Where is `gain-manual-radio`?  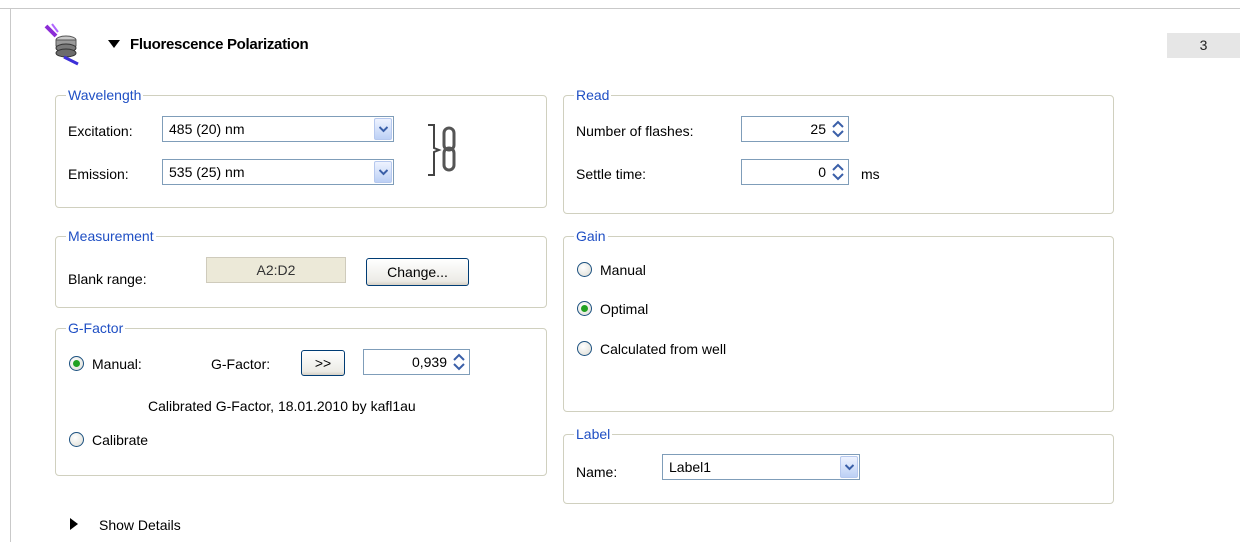 gain-manual-radio is located at coordinates (584, 269).